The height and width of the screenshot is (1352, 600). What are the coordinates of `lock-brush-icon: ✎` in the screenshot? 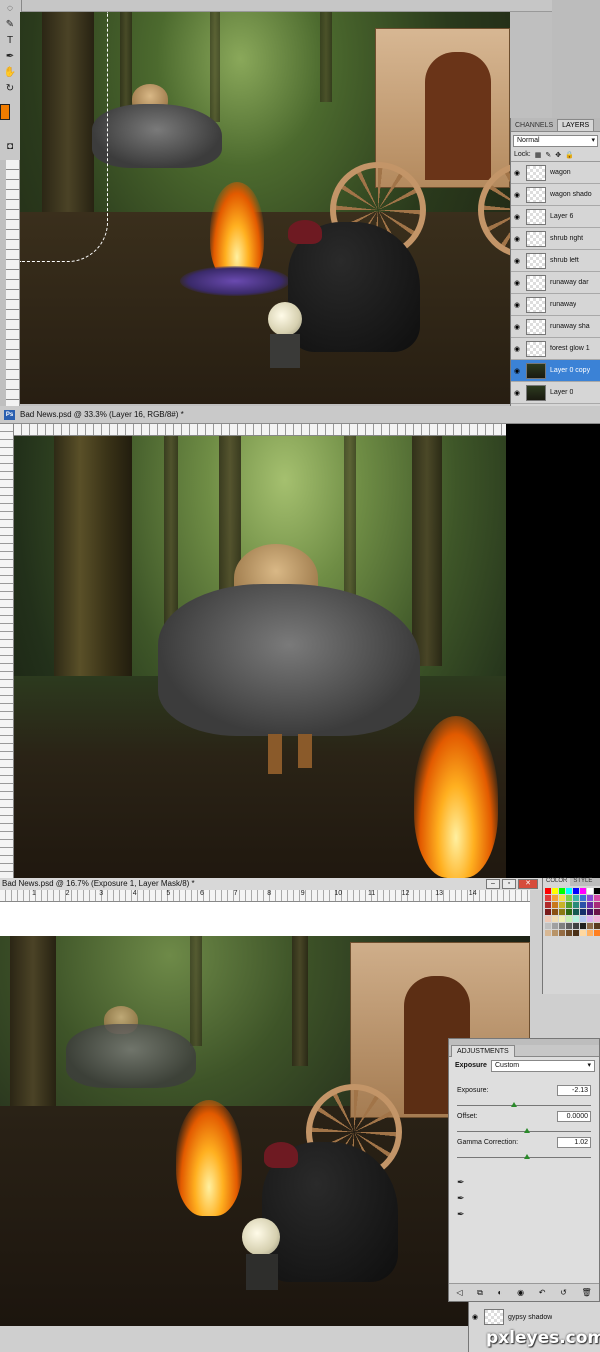 It's located at (548, 155).